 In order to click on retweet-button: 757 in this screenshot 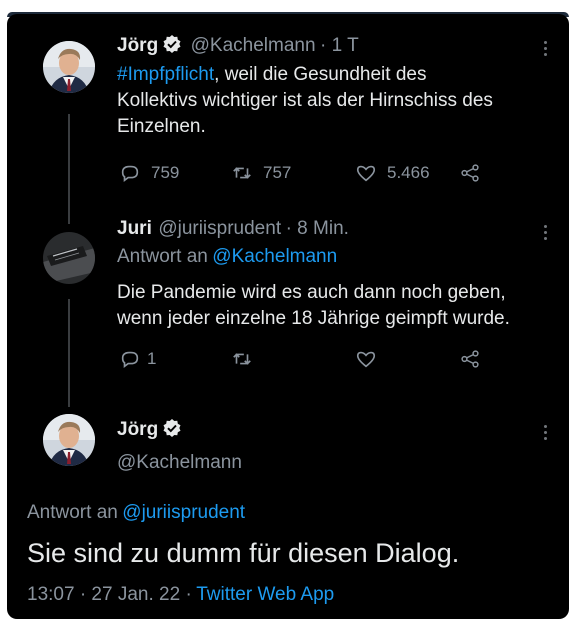, I will do `click(293, 173)`.